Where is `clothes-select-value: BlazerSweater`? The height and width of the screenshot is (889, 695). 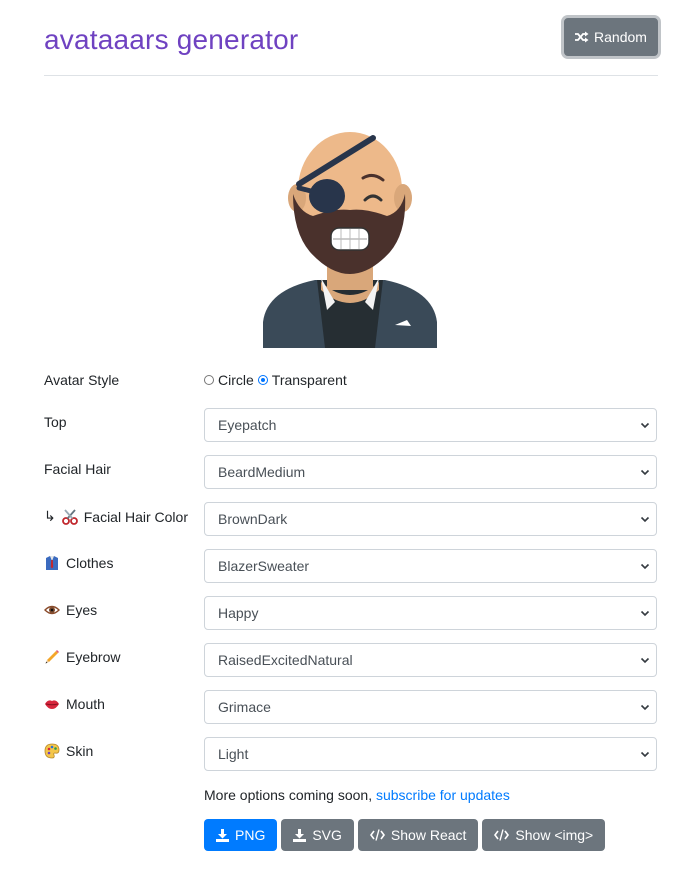
clothes-select-value: BlazerSweater is located at coordinates (264, 566).